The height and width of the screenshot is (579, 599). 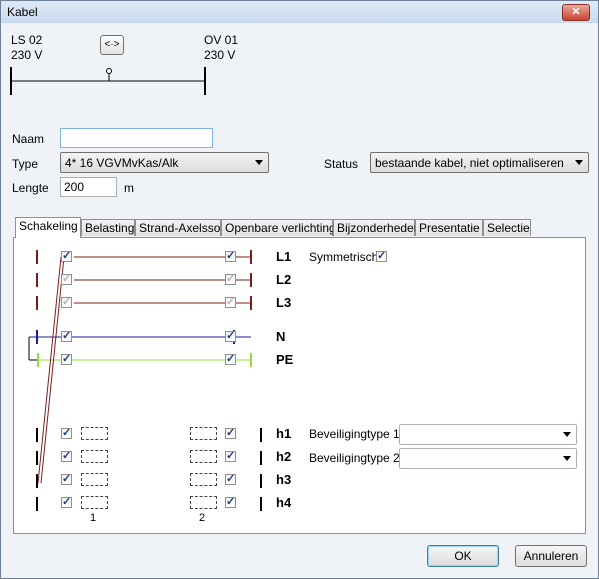 I want to click on side-1-label: 1, so click(x=93, y=518).